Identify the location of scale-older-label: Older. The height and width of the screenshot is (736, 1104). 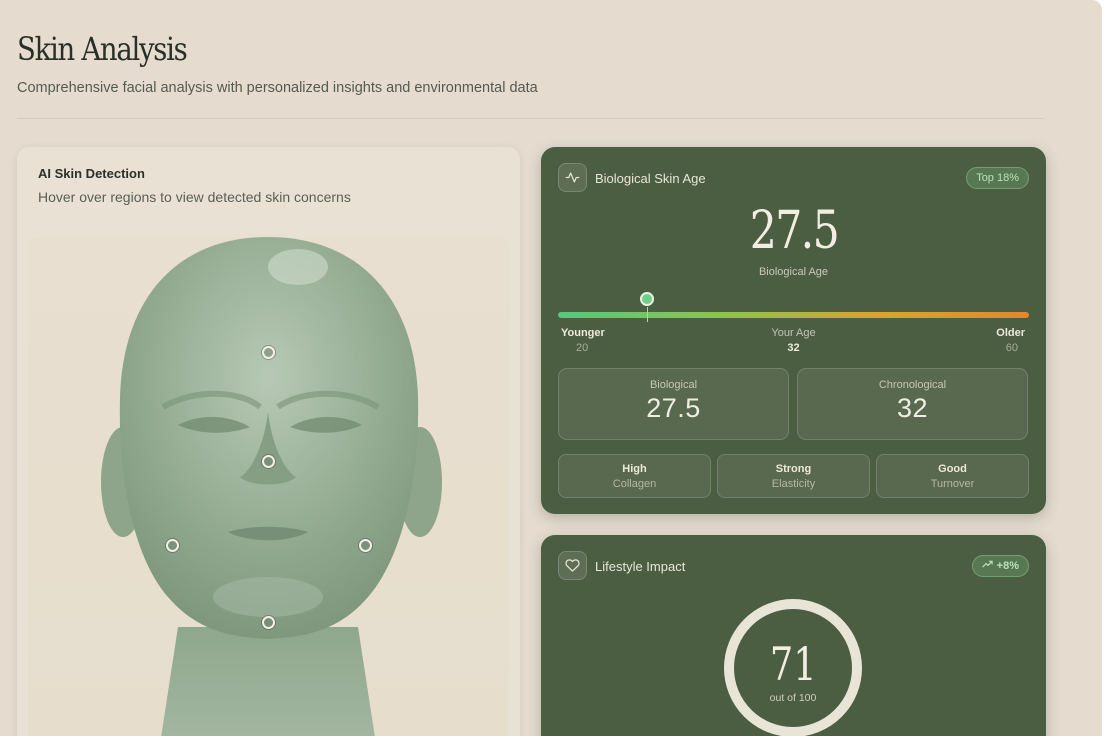
(1010, 333).